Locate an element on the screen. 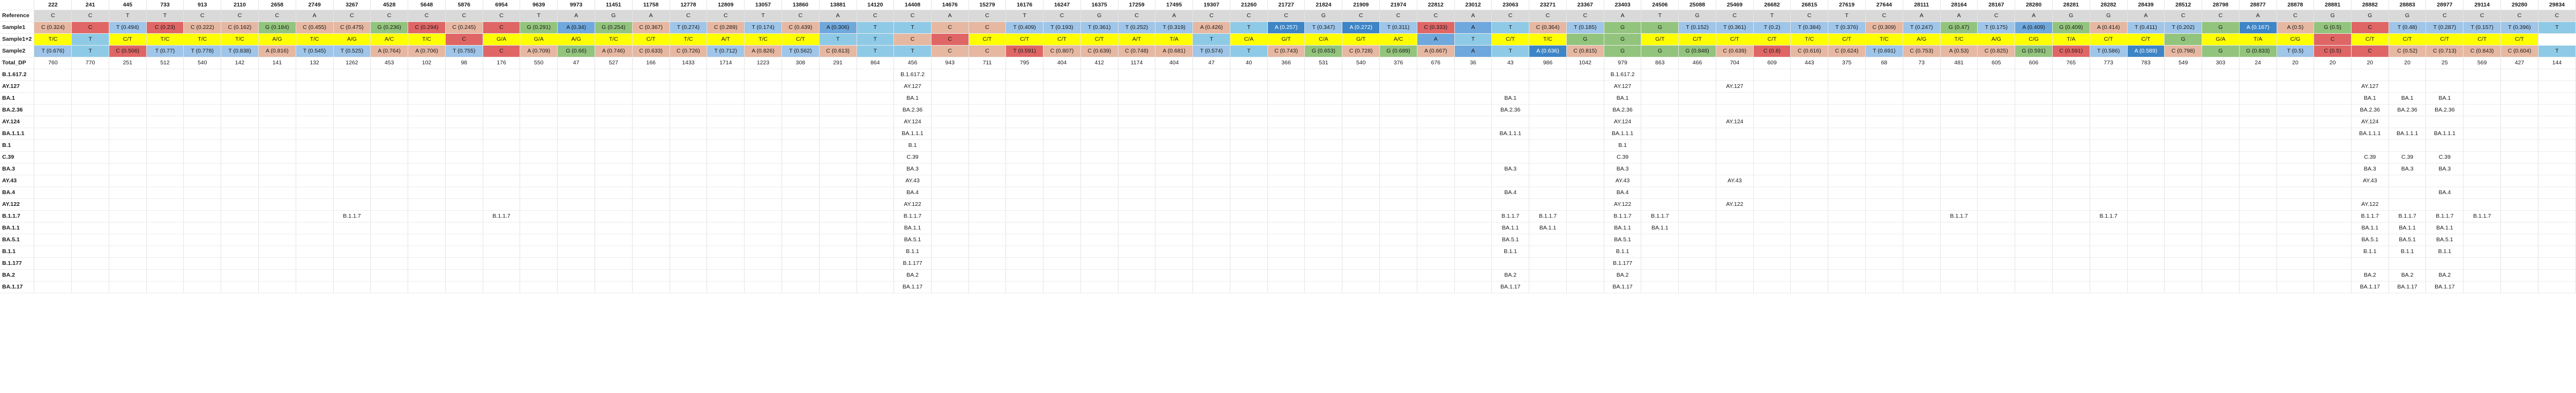 This screenshot has height=393, width=2576. table-cell: 28282 is located at coordinates (2109, 5).